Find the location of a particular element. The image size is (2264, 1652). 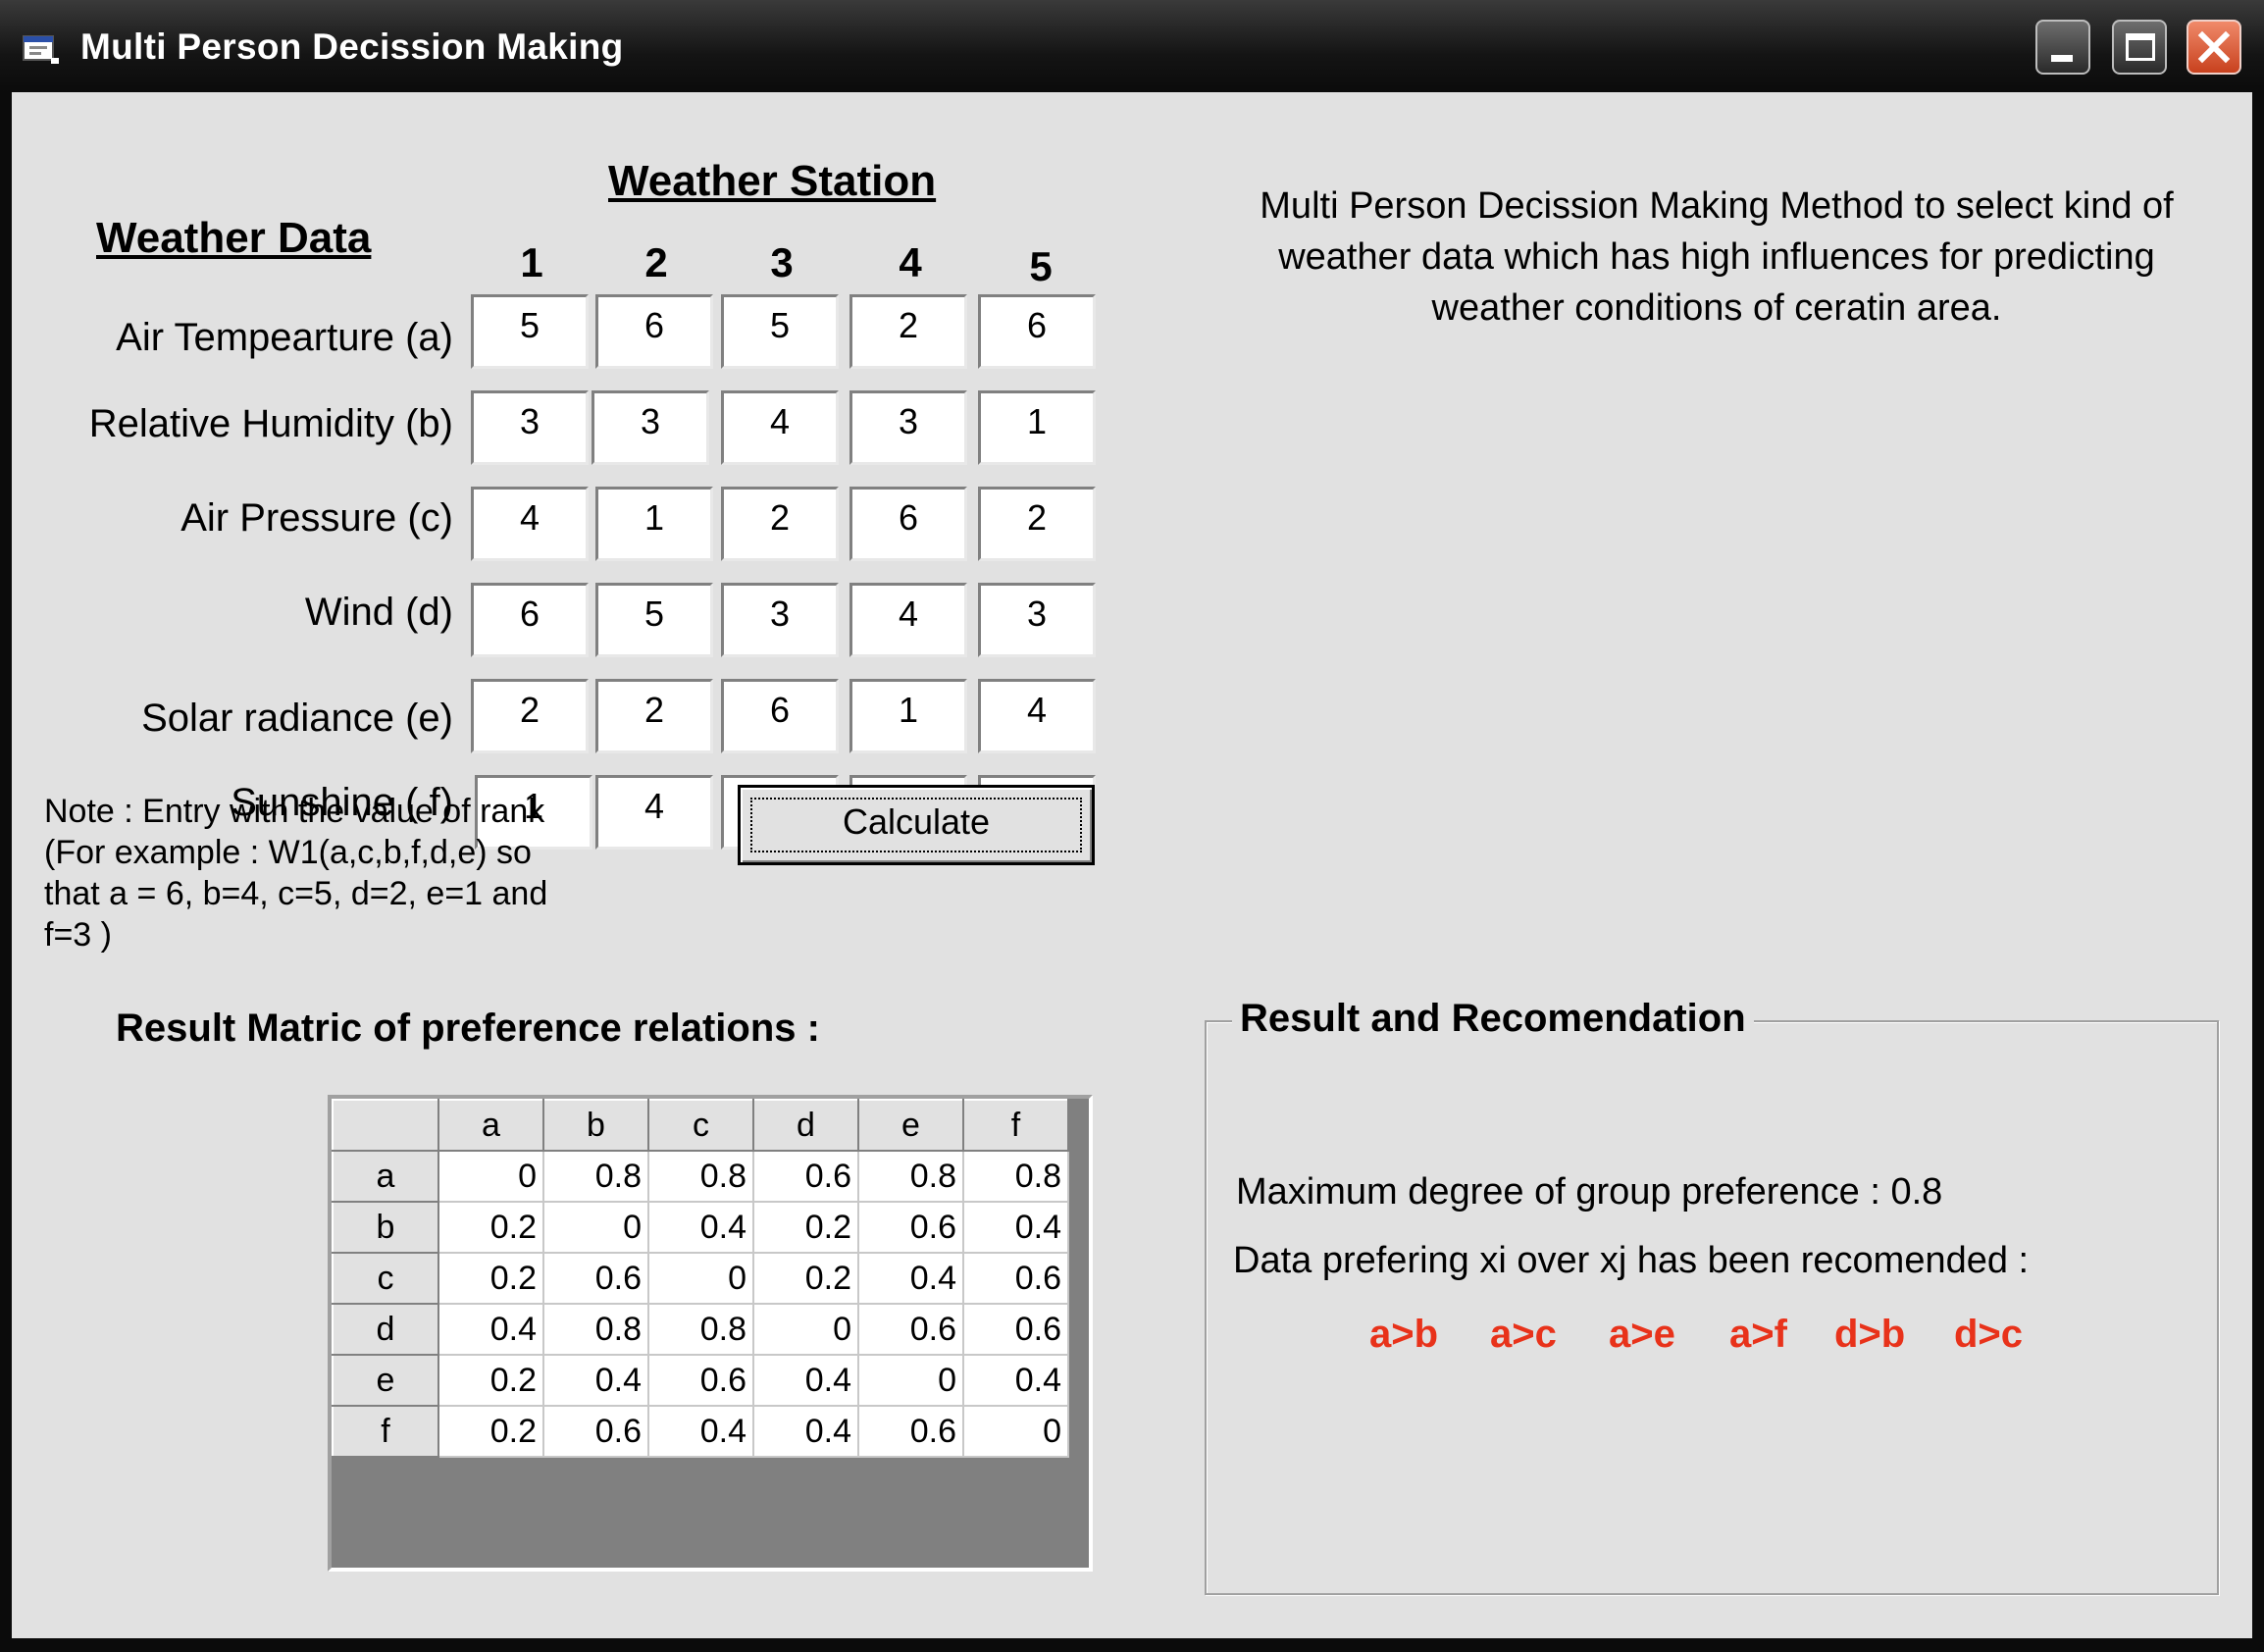

window-title: Multi Person Decission Making is located at coordinates (352, 46).